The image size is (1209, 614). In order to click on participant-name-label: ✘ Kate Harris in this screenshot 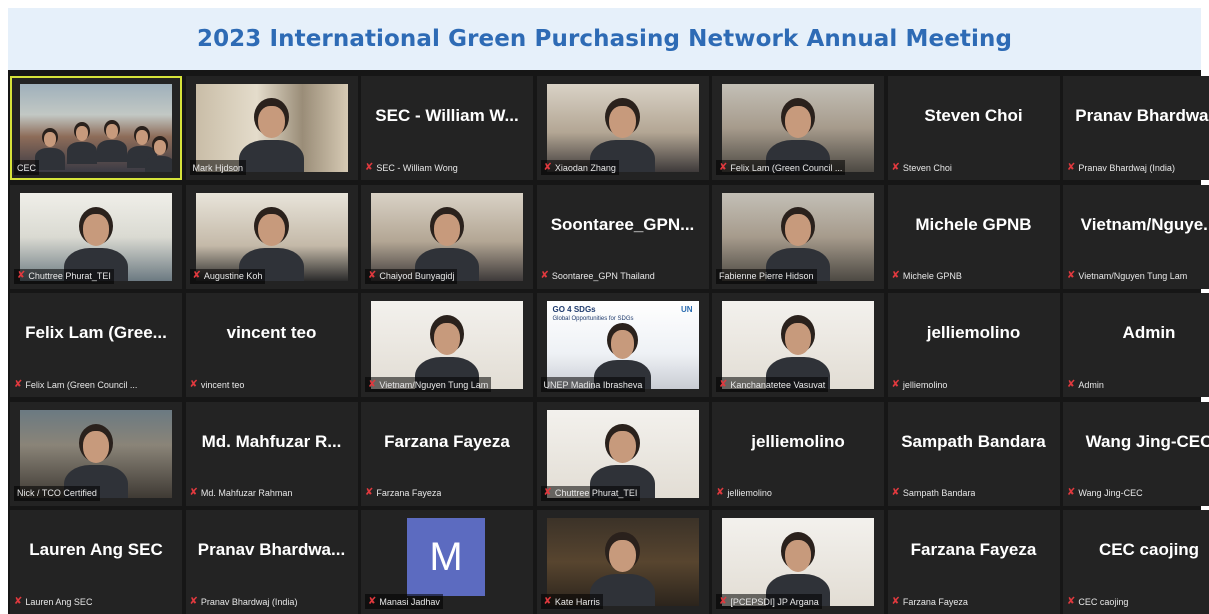, I will do `click(571, 601)`.